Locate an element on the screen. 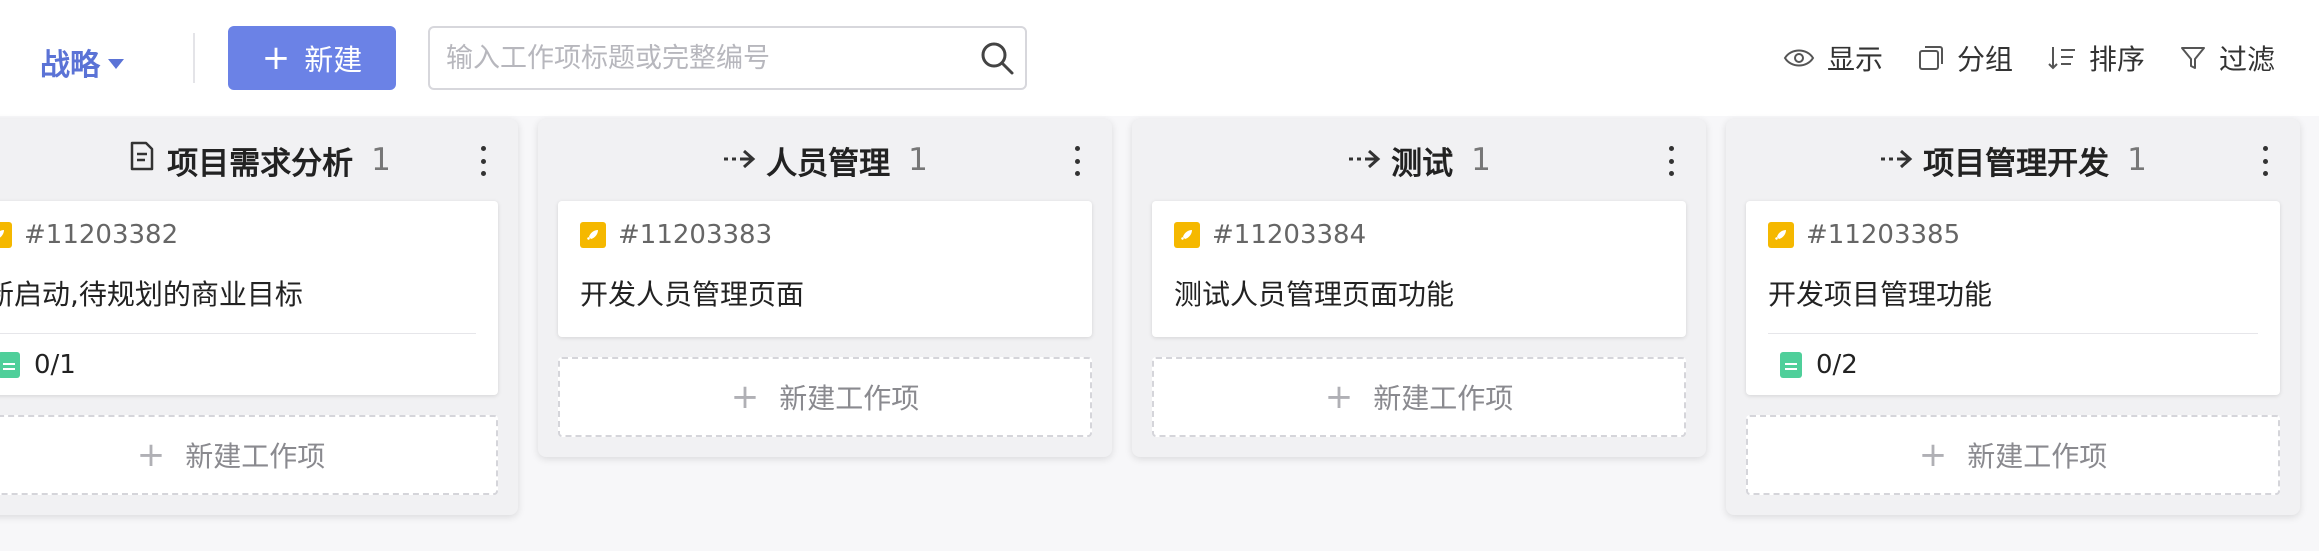 The image size is (2319, 551). search-input is located at coordinates (699, 58).